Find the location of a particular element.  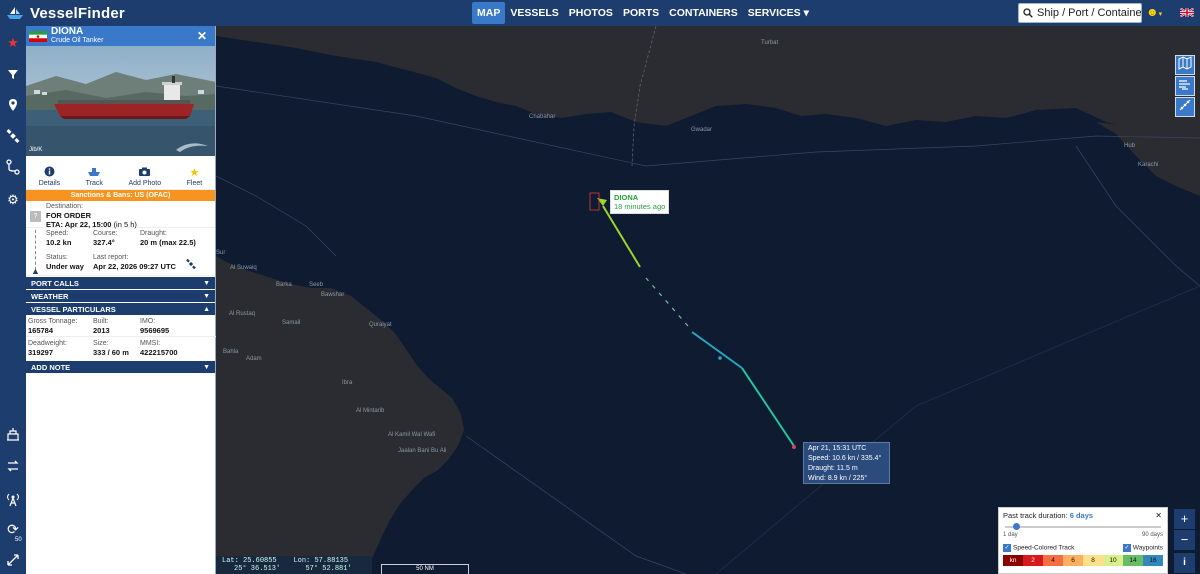

speed-legend-item: kn is located at coordinates (1013, 560).